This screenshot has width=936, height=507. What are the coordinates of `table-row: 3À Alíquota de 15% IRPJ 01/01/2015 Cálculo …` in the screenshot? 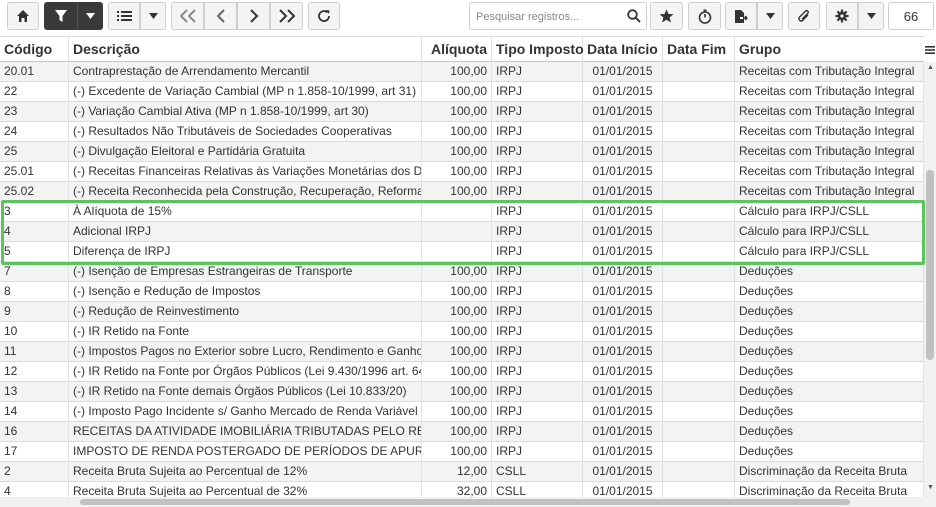 It's located at (462, 212).